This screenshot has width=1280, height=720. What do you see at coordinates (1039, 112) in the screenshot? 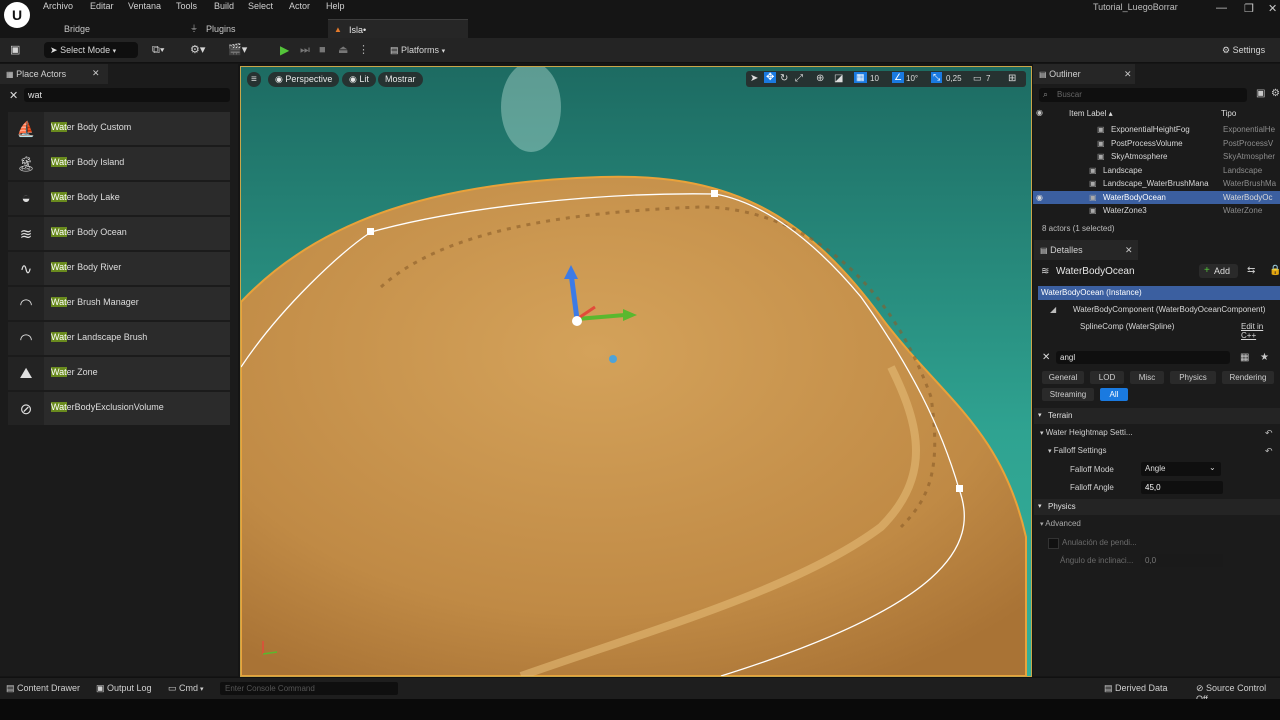
I see `visibility-column-icon: ◉` at bounding box center [1039, 112].